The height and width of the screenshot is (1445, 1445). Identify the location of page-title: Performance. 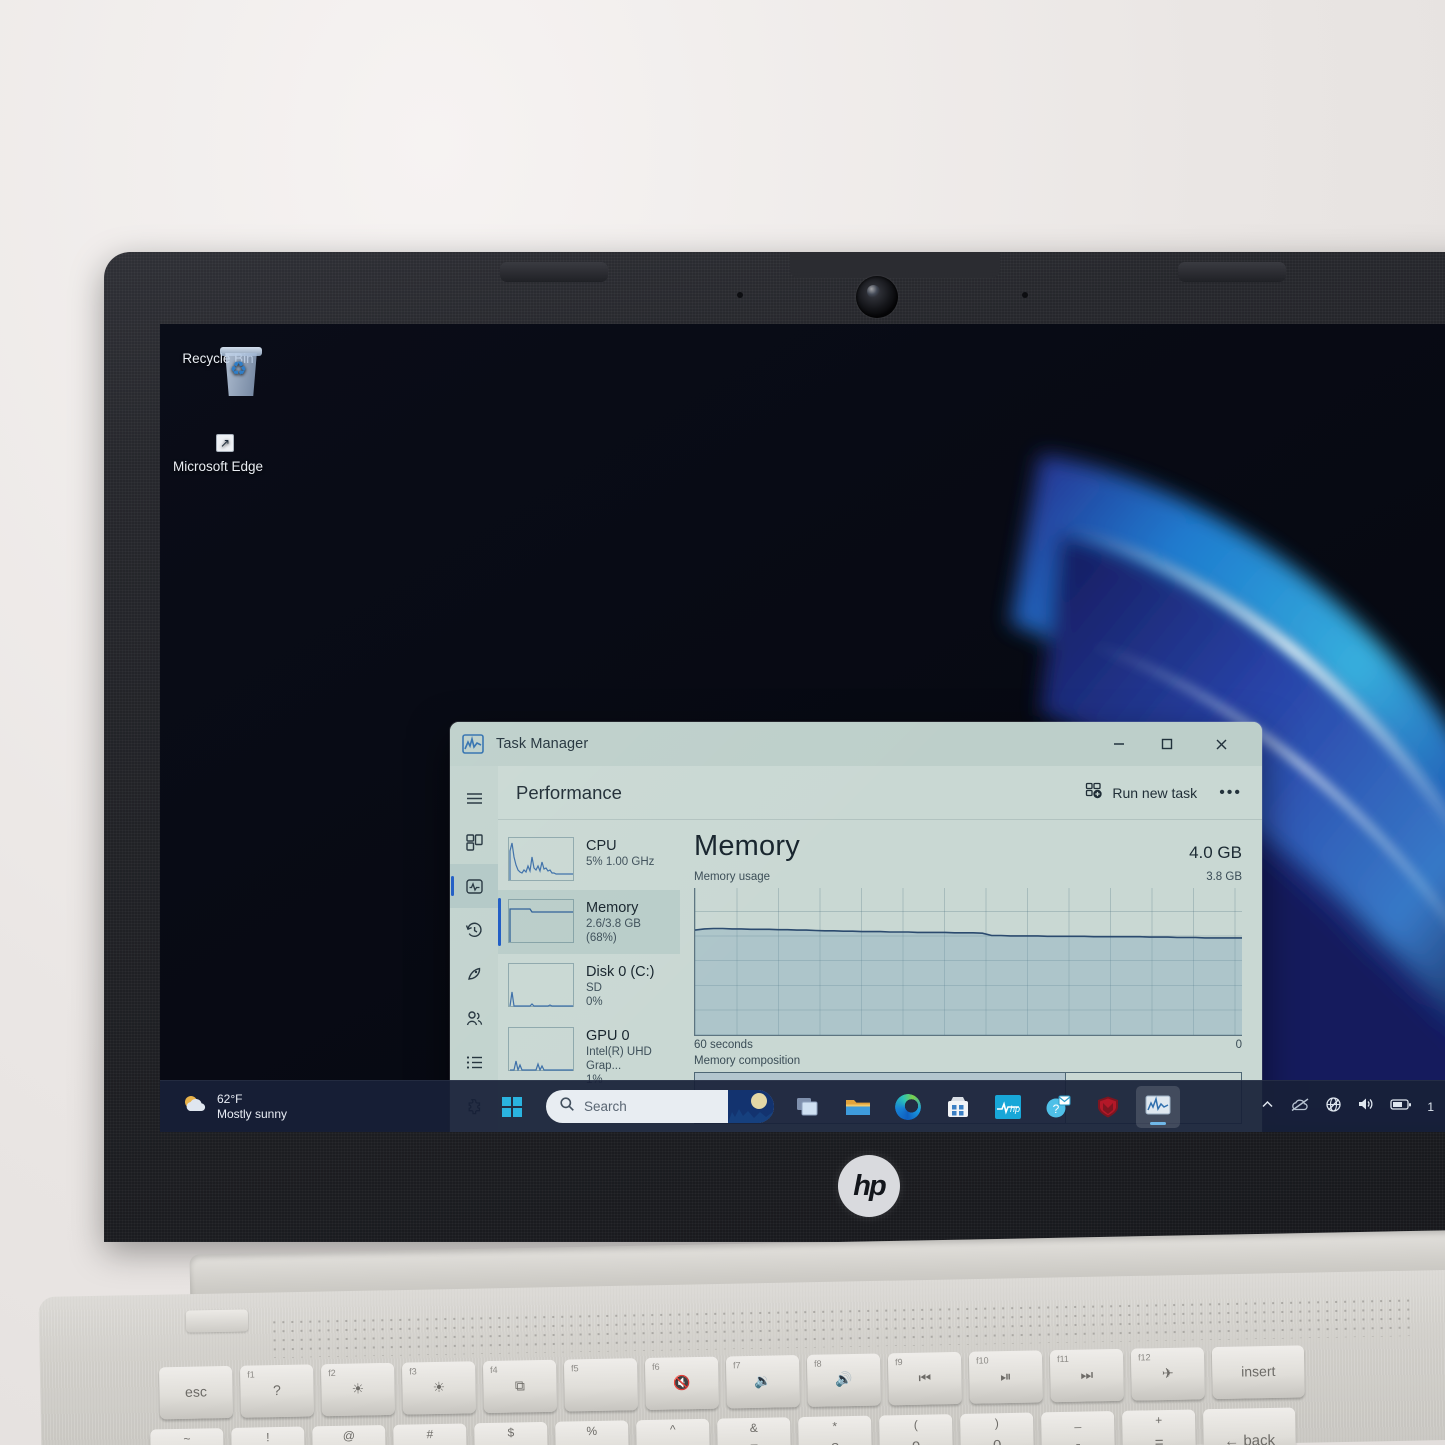
(569, 792).